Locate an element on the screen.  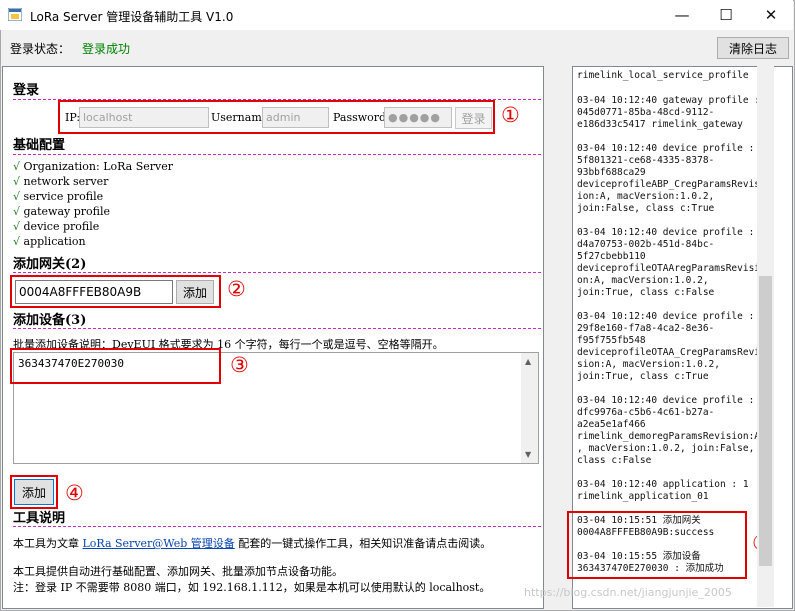
minimize-icon: — is located at coordinates (682, 15).